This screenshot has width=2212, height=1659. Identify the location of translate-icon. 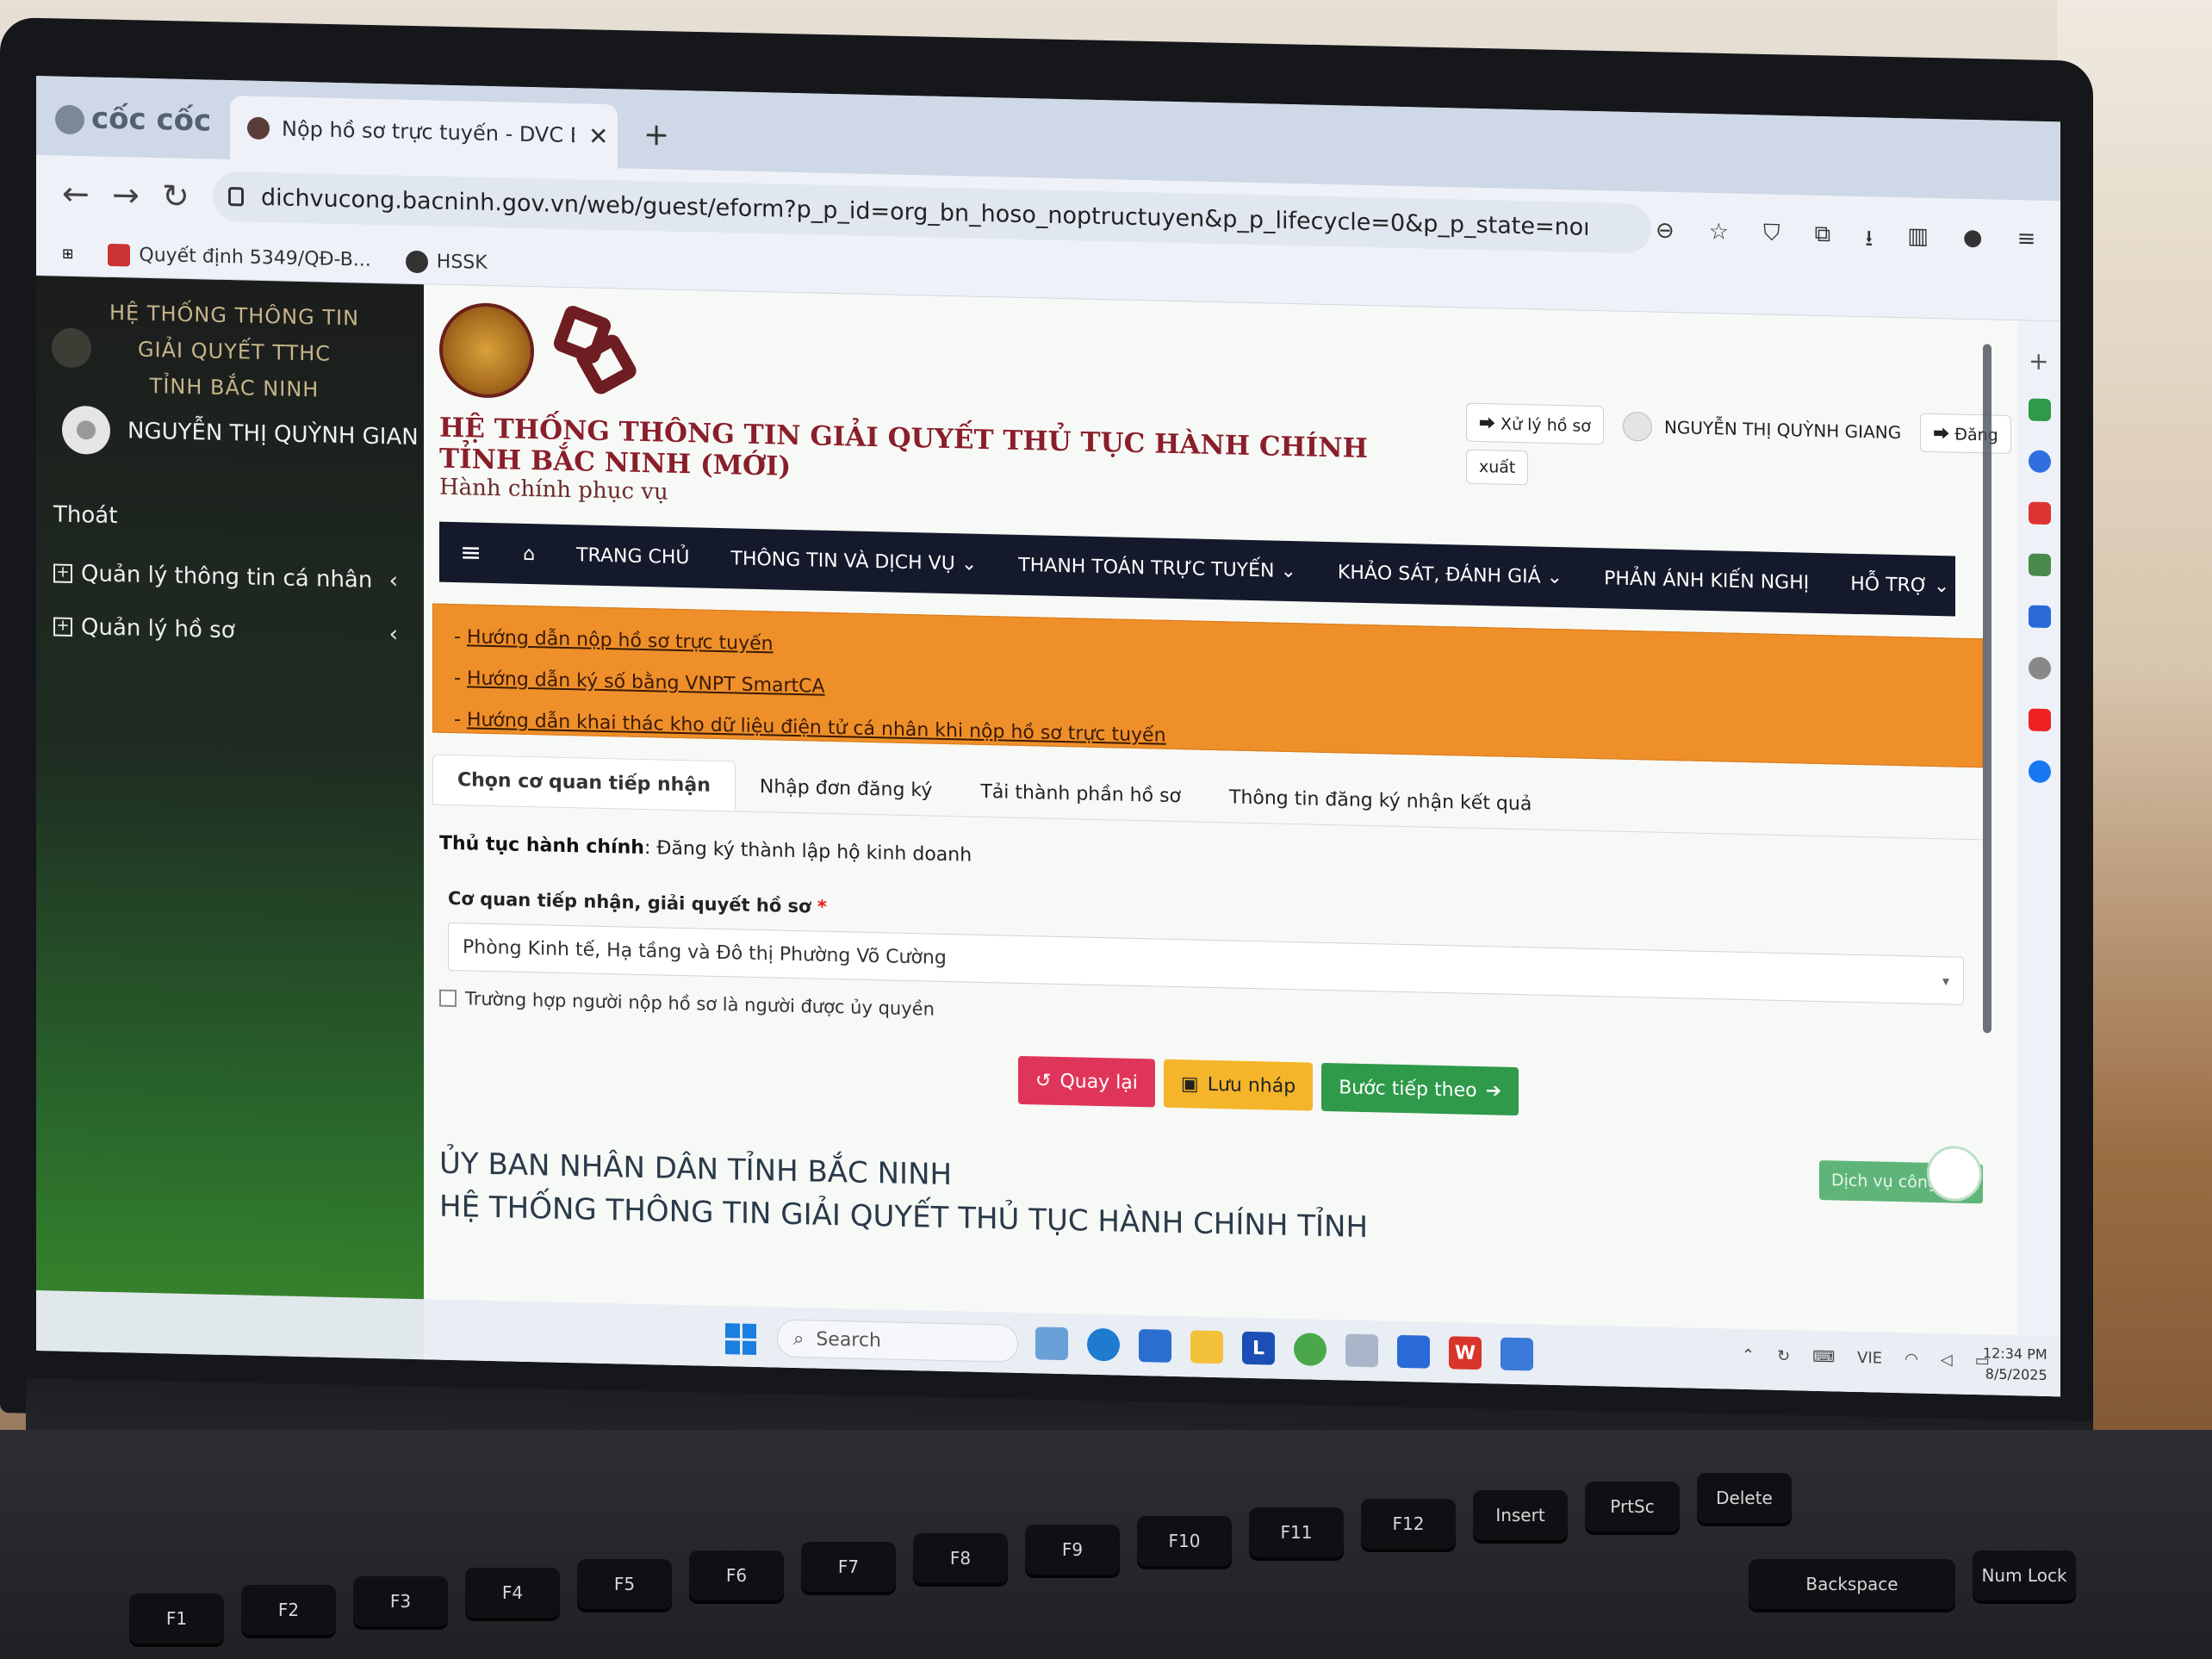
(2040, 617).